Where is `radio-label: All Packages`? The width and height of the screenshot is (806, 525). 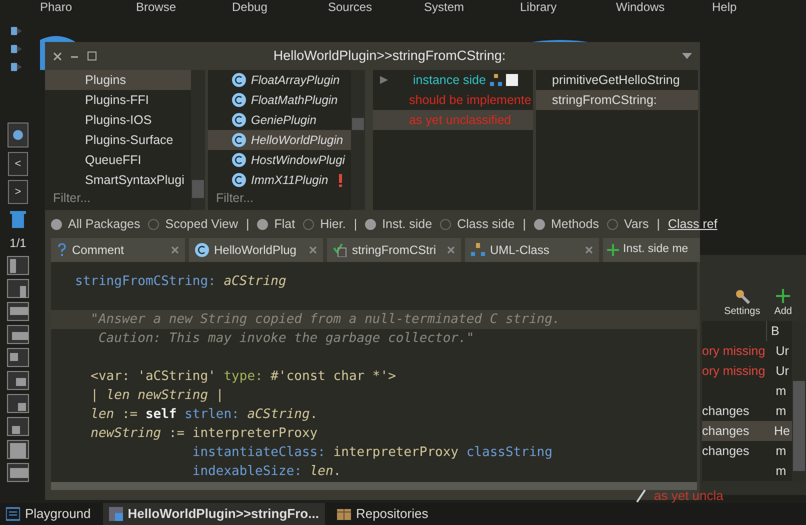
radio-label: All Packages is located at coordinates (104, 224).